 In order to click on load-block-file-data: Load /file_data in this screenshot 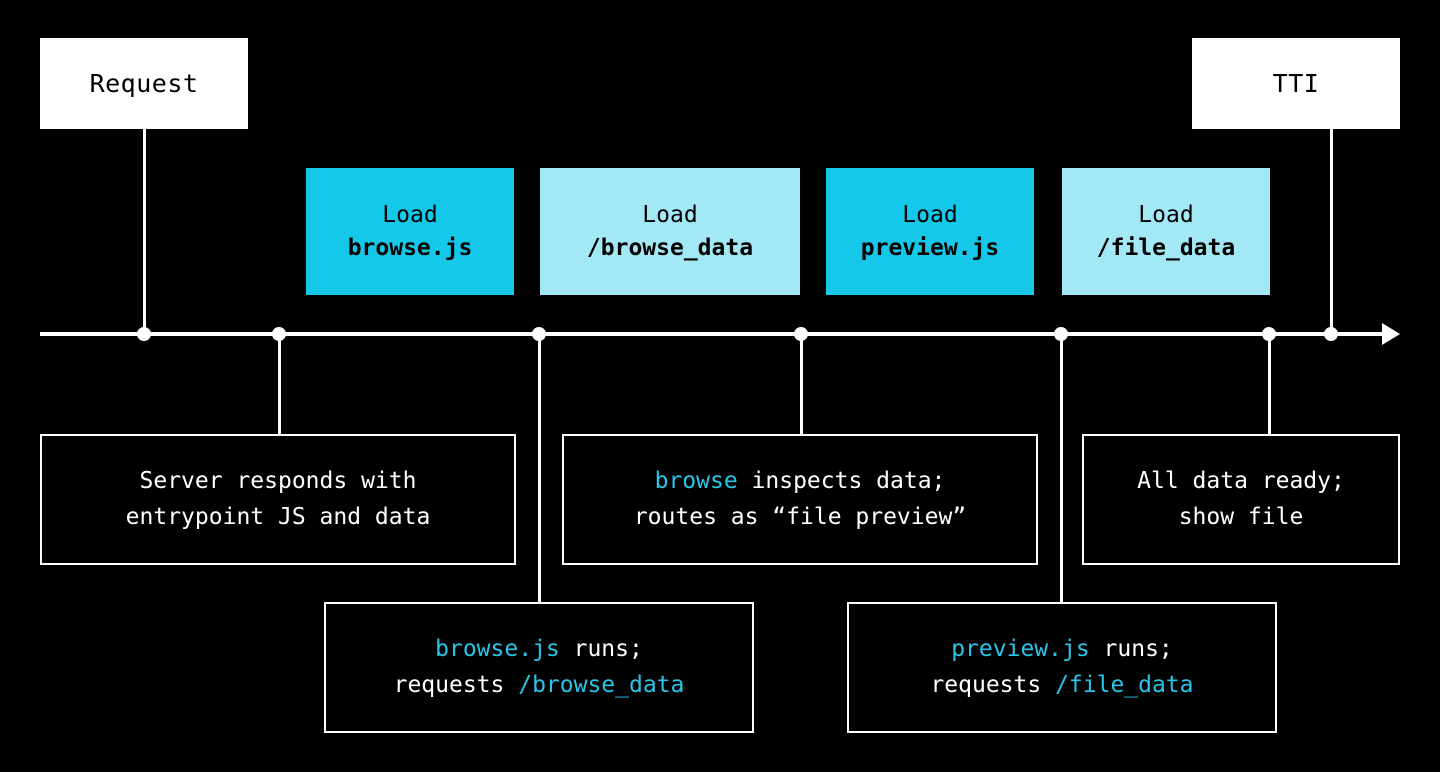, I will do `click(1166, 231)`.